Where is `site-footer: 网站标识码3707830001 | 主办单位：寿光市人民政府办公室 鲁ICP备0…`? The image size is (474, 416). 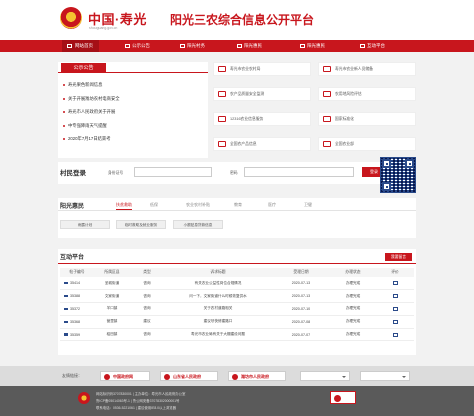 site-footer: 网站标识码3707830001 | 主办单位：寿光市人民政府办公室 鲁ICP备0… is located at coordinates (237, 401).